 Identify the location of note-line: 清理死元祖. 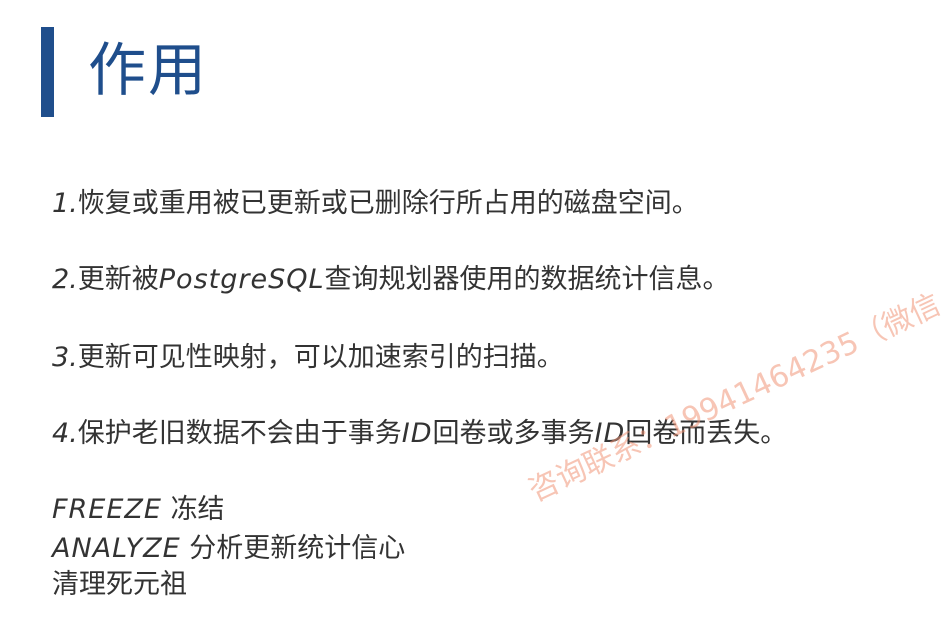
(119, 585).